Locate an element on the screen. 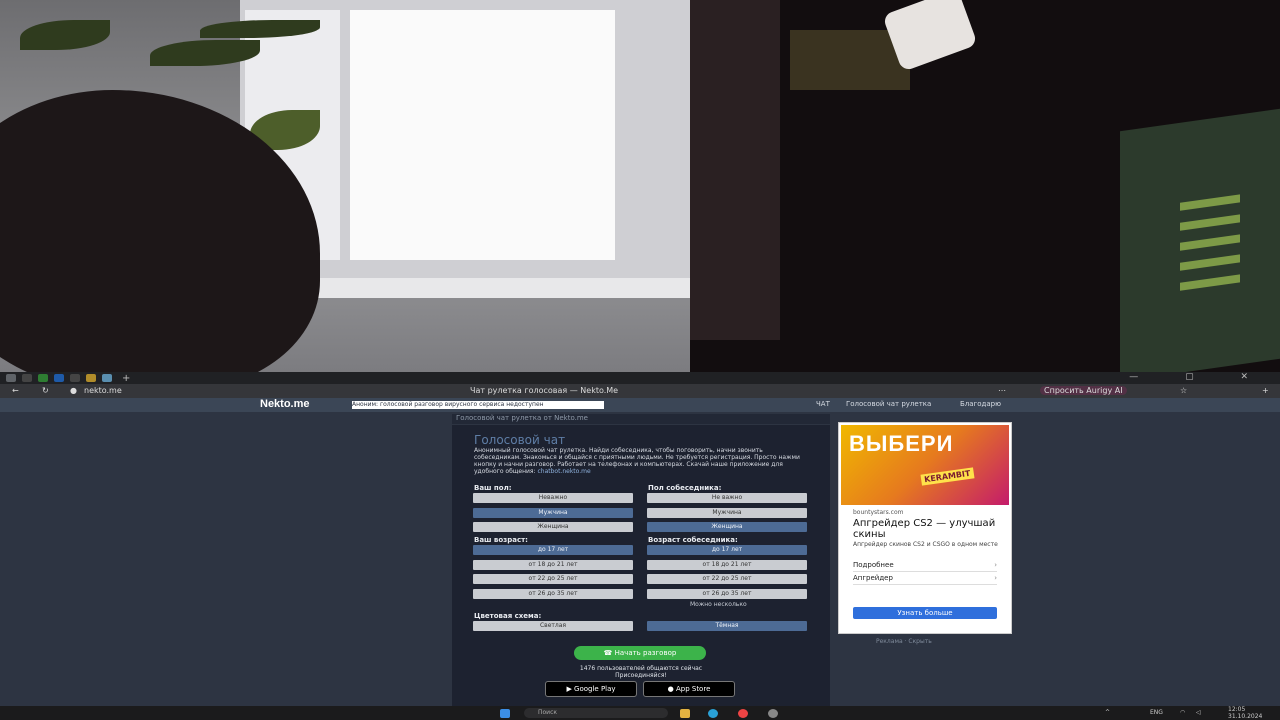 The height and width of the screenshot is (720, 1280). ad-link: Подробнее is located at coordinates (925, 566).